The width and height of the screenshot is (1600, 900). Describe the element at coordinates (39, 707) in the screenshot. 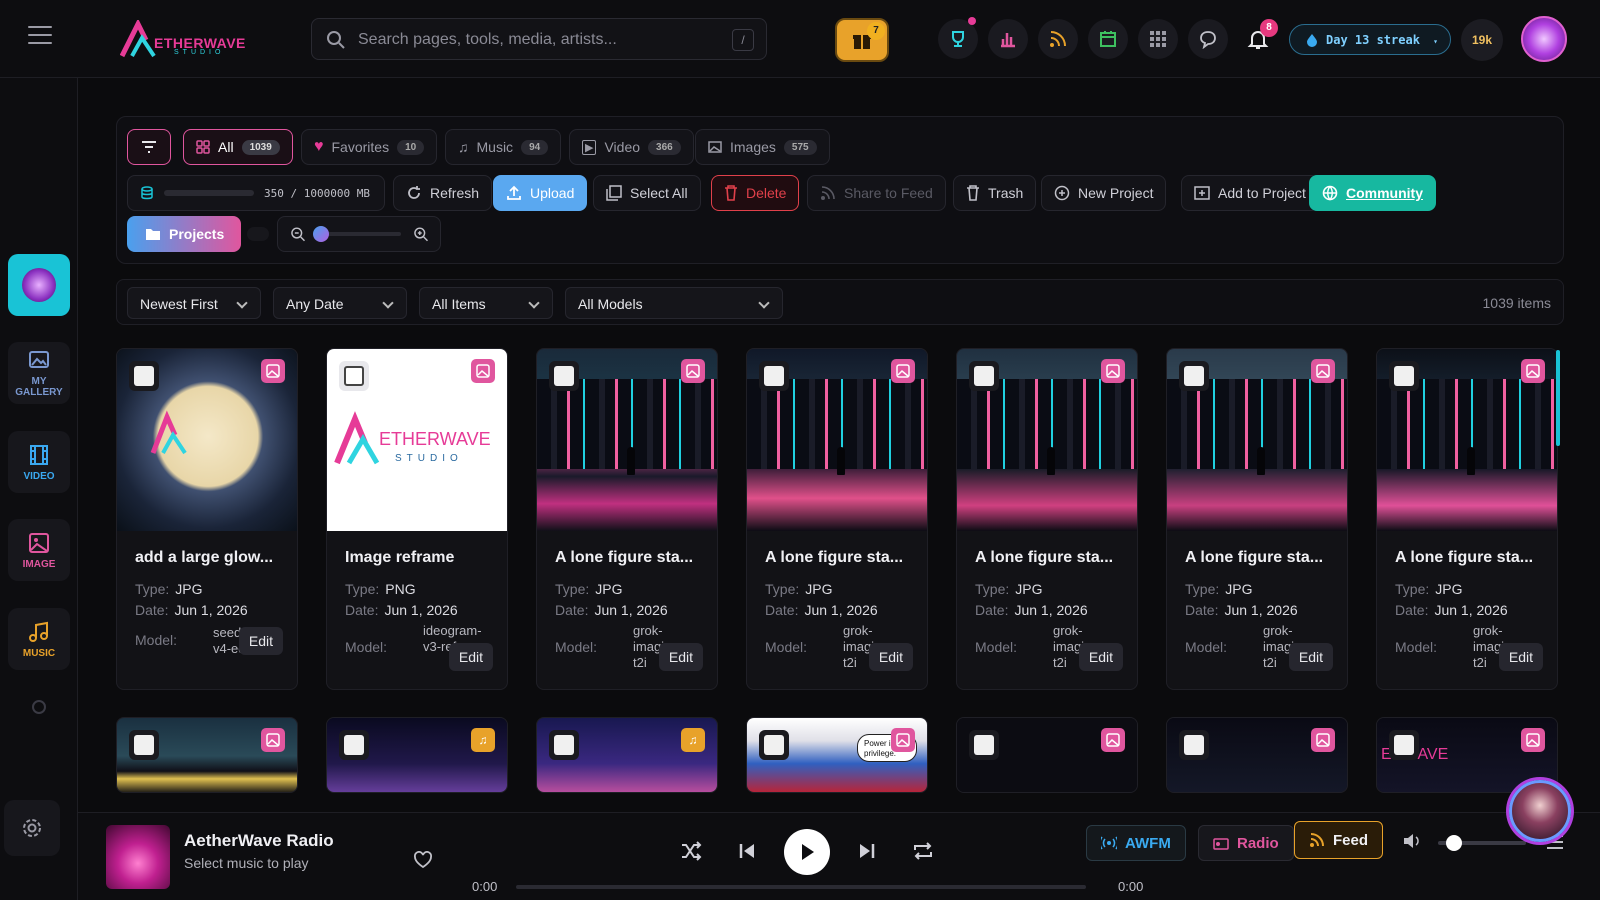

I see `compass-icon` at that location.